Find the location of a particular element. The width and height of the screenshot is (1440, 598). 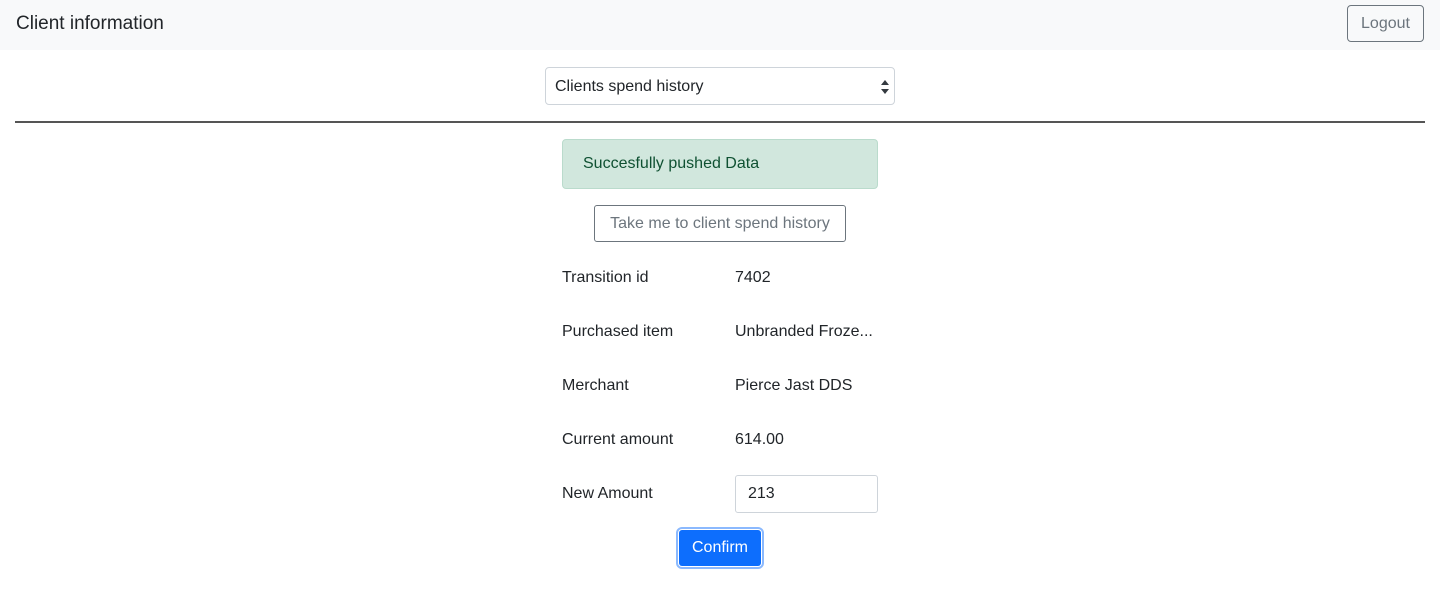

success-alert-message: Succesfully pushed Data is located at coordinates (671, 163).